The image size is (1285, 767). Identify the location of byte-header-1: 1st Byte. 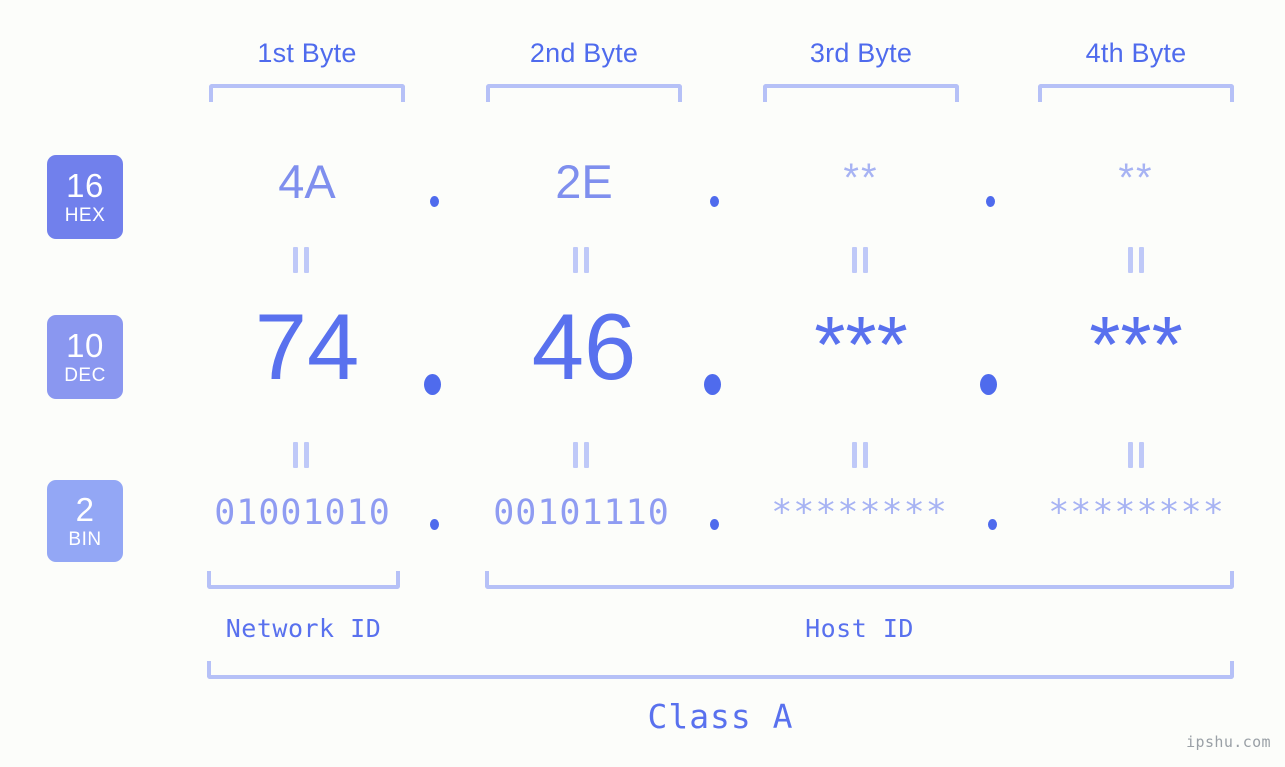
(307, 53).